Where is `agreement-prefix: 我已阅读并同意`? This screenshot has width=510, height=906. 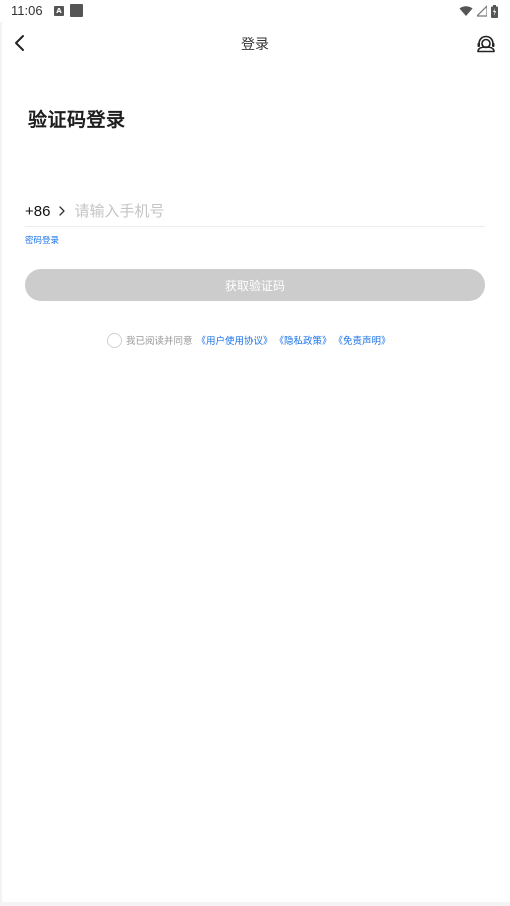
agreement-prefix: 我已阅读并同意 is located at coordinates (159, 341).